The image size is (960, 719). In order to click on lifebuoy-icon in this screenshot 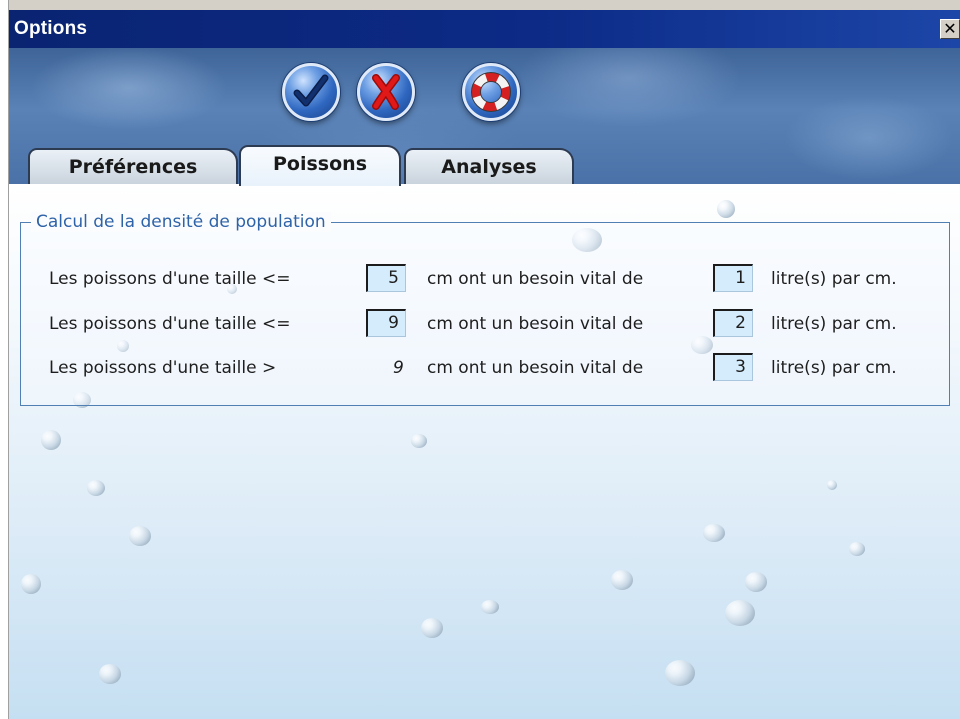, I will do `click(491, 92)`.